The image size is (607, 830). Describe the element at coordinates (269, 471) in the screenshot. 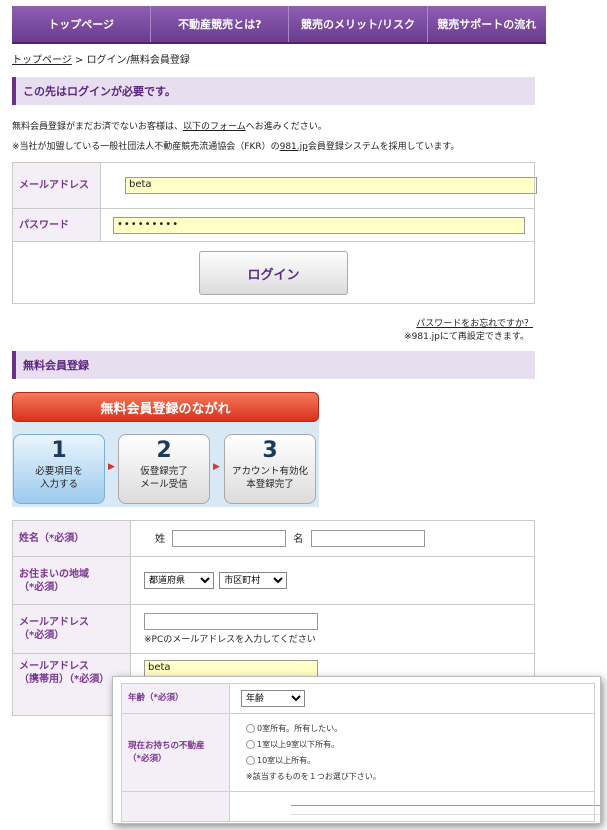

I see `step-text-line1: アカウント有効化` at that location.